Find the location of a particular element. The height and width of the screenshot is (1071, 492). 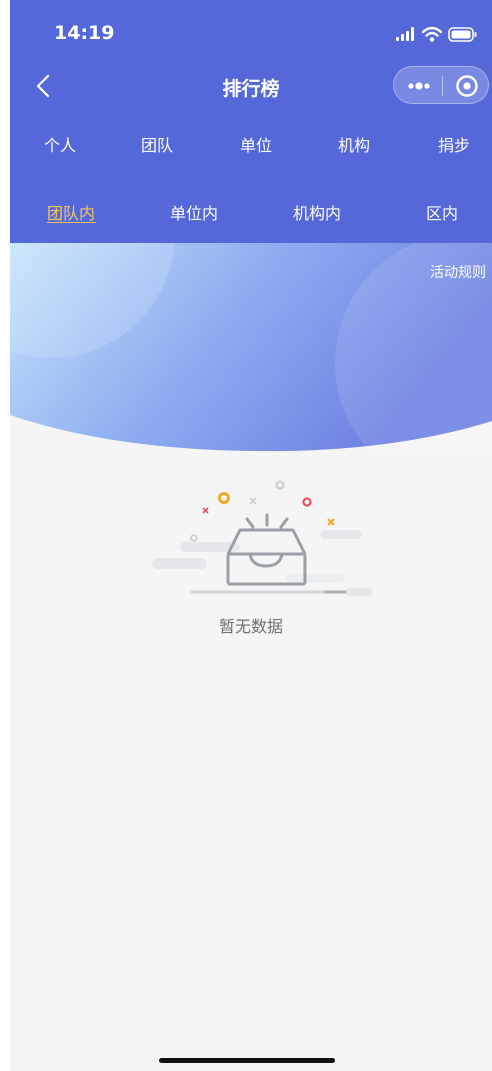

more-dots-icon is located at coordinates (419, 86).